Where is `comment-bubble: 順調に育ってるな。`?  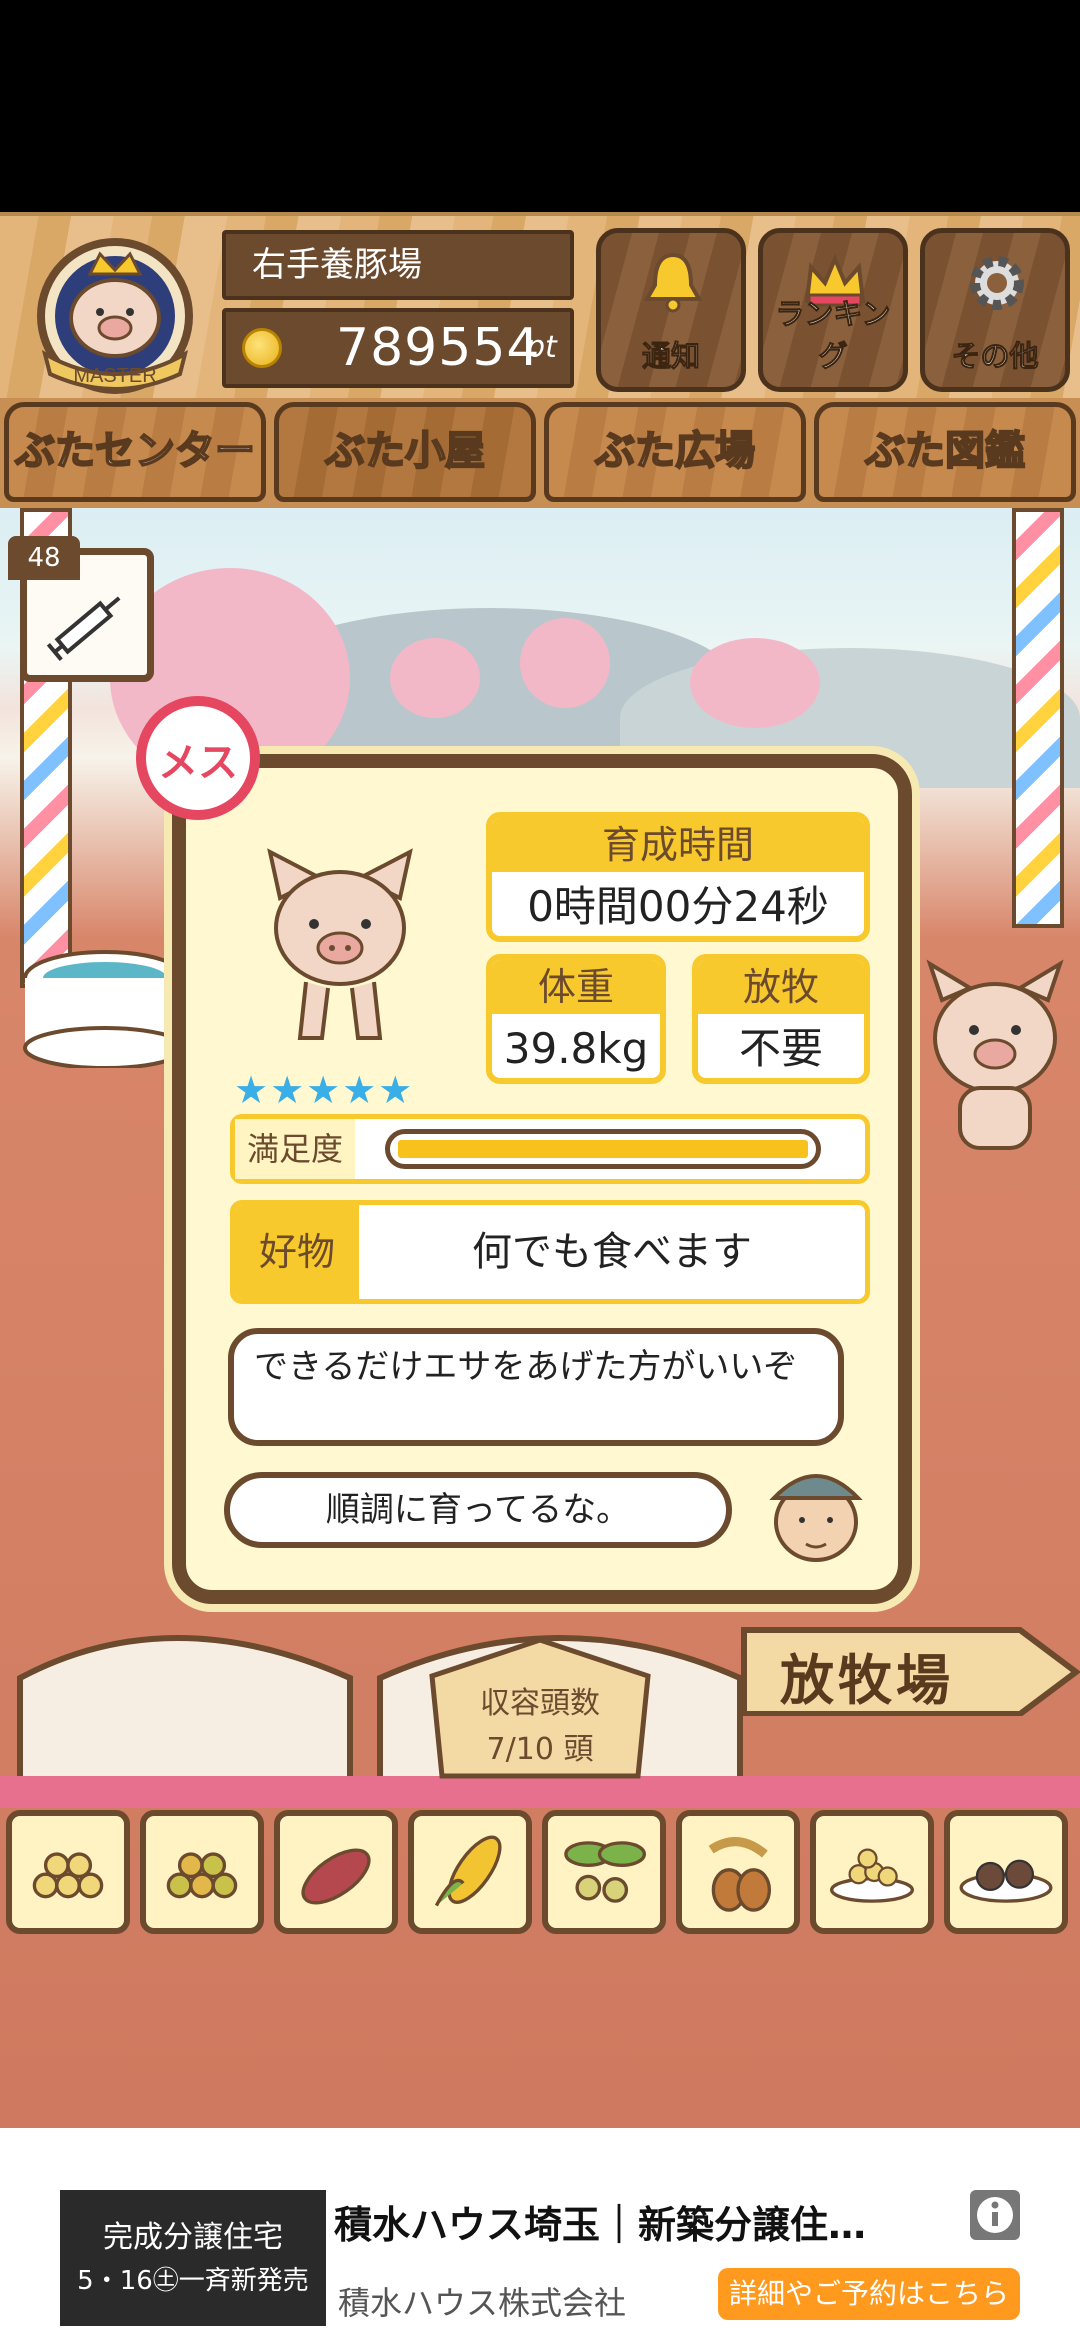 comment-bubble: 順調に育ってるな。 is located at coordinates (478, 1510).